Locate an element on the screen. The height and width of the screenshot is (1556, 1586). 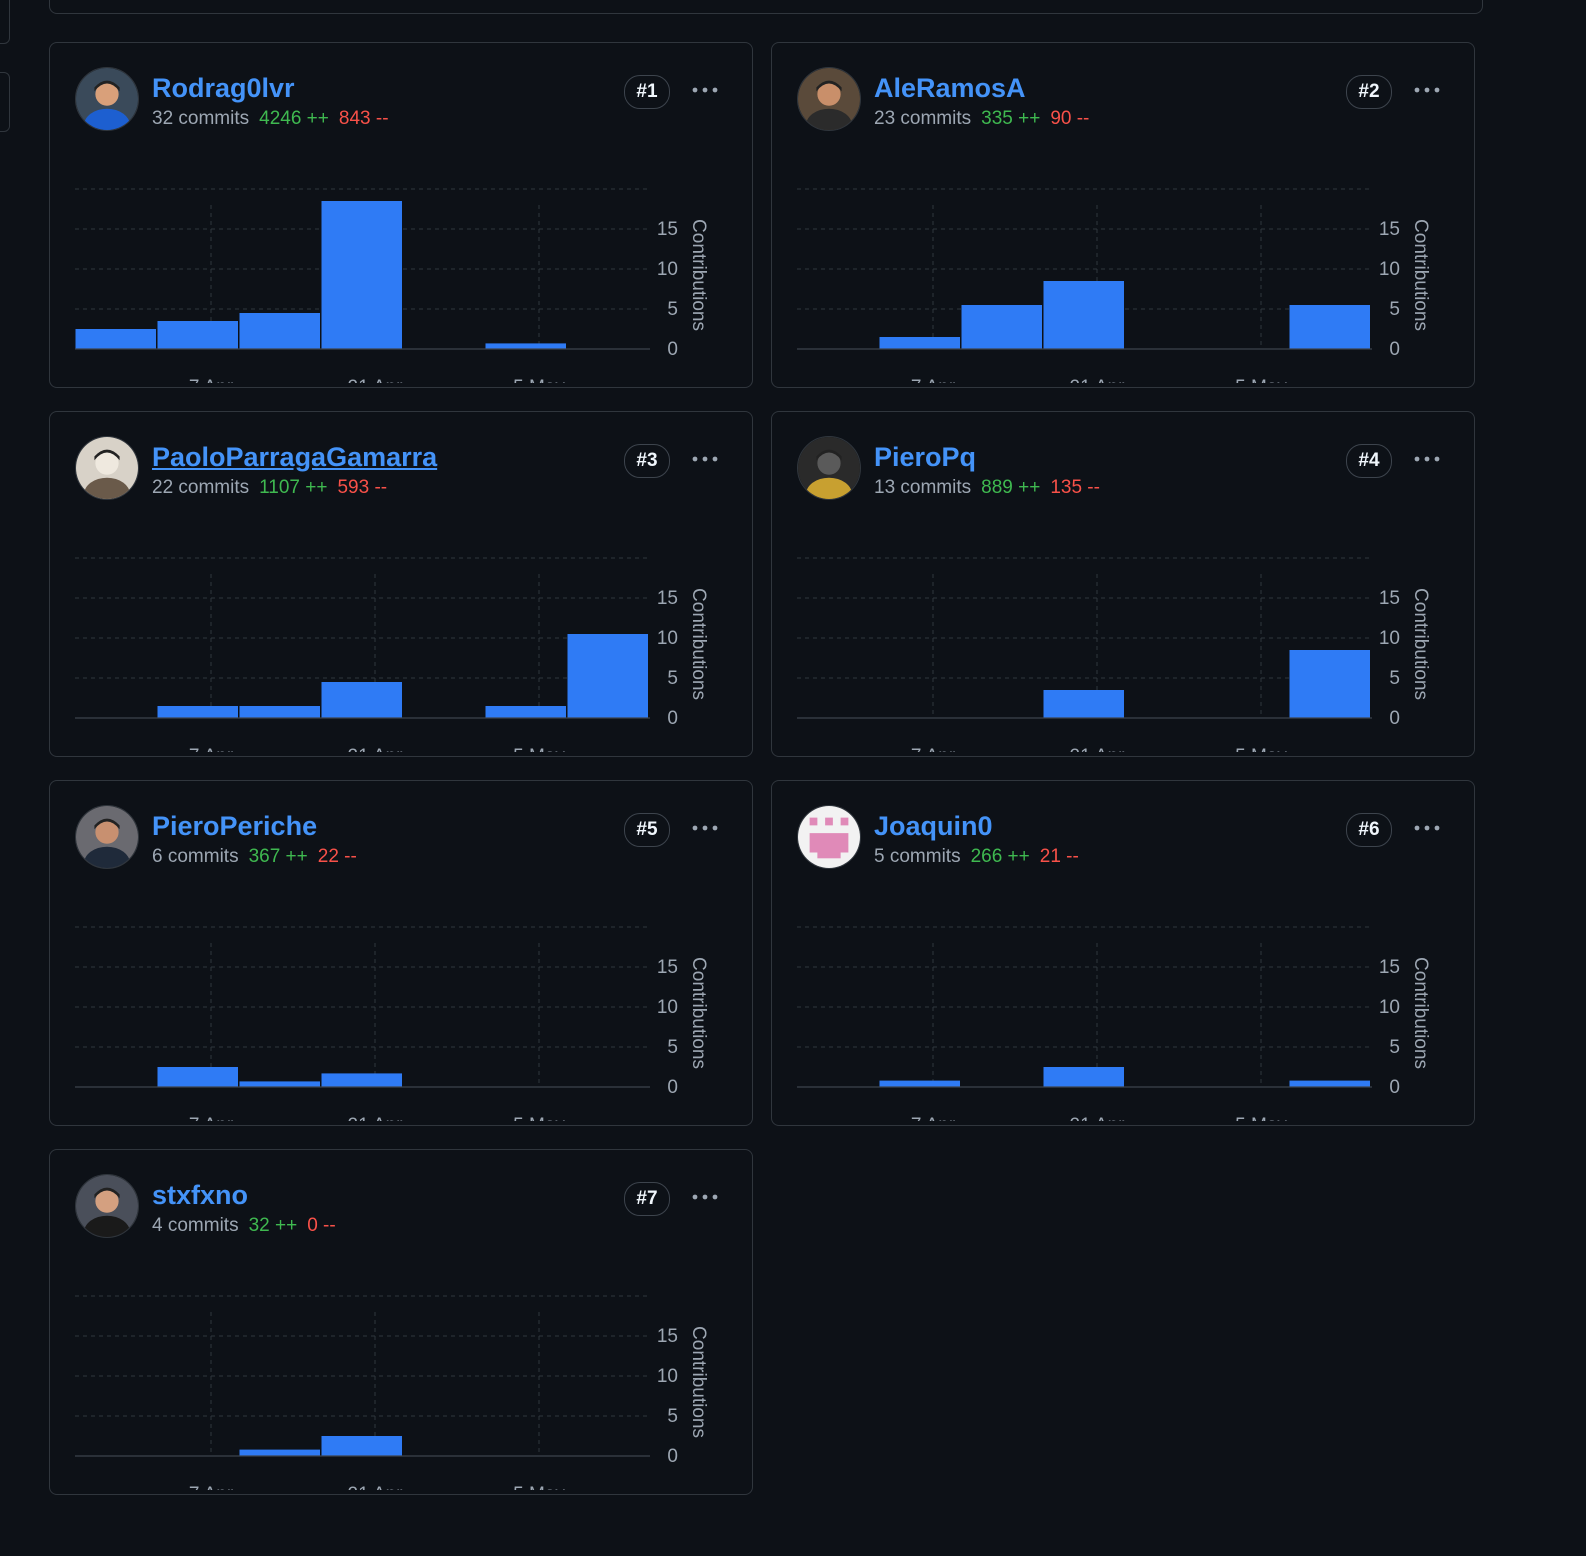
username-link: PieroPq is located at coordinates (925, 457).